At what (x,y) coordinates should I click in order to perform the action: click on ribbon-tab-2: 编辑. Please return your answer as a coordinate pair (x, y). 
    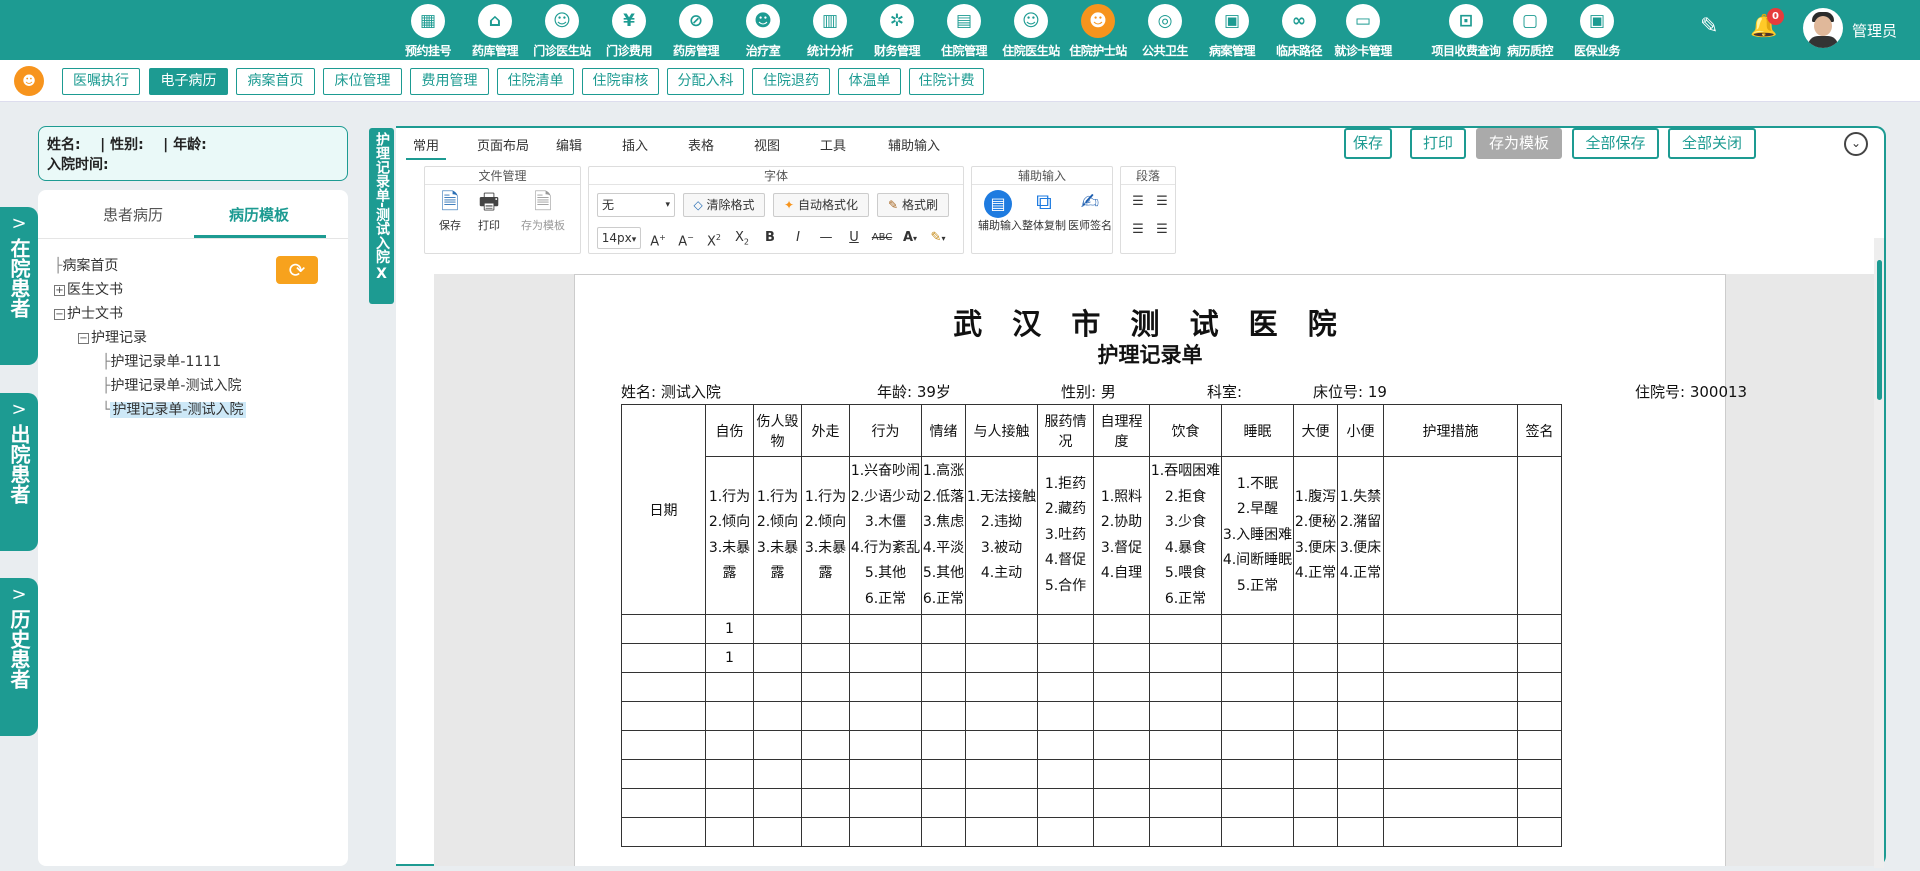
    Looking at the image, I should click on (569, 147).